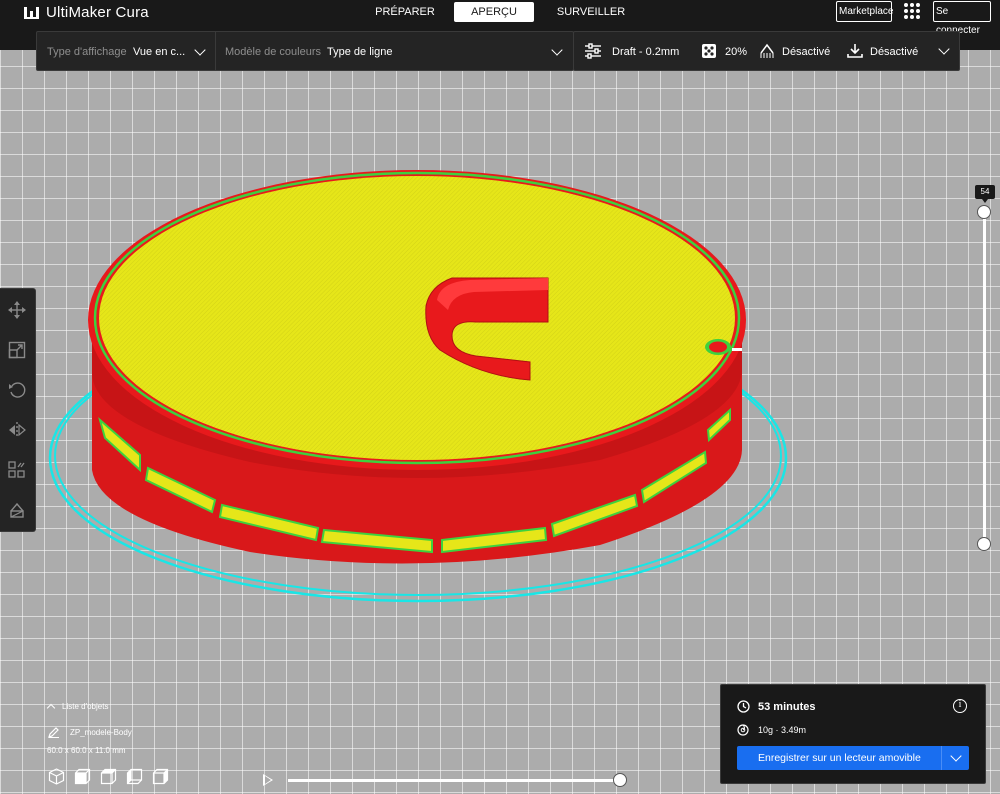 This screenshot has height=794, width=1000. Describe the element at coordinates (806, 52) in the screenshot. I see `support-value: Désactivé` at that location.